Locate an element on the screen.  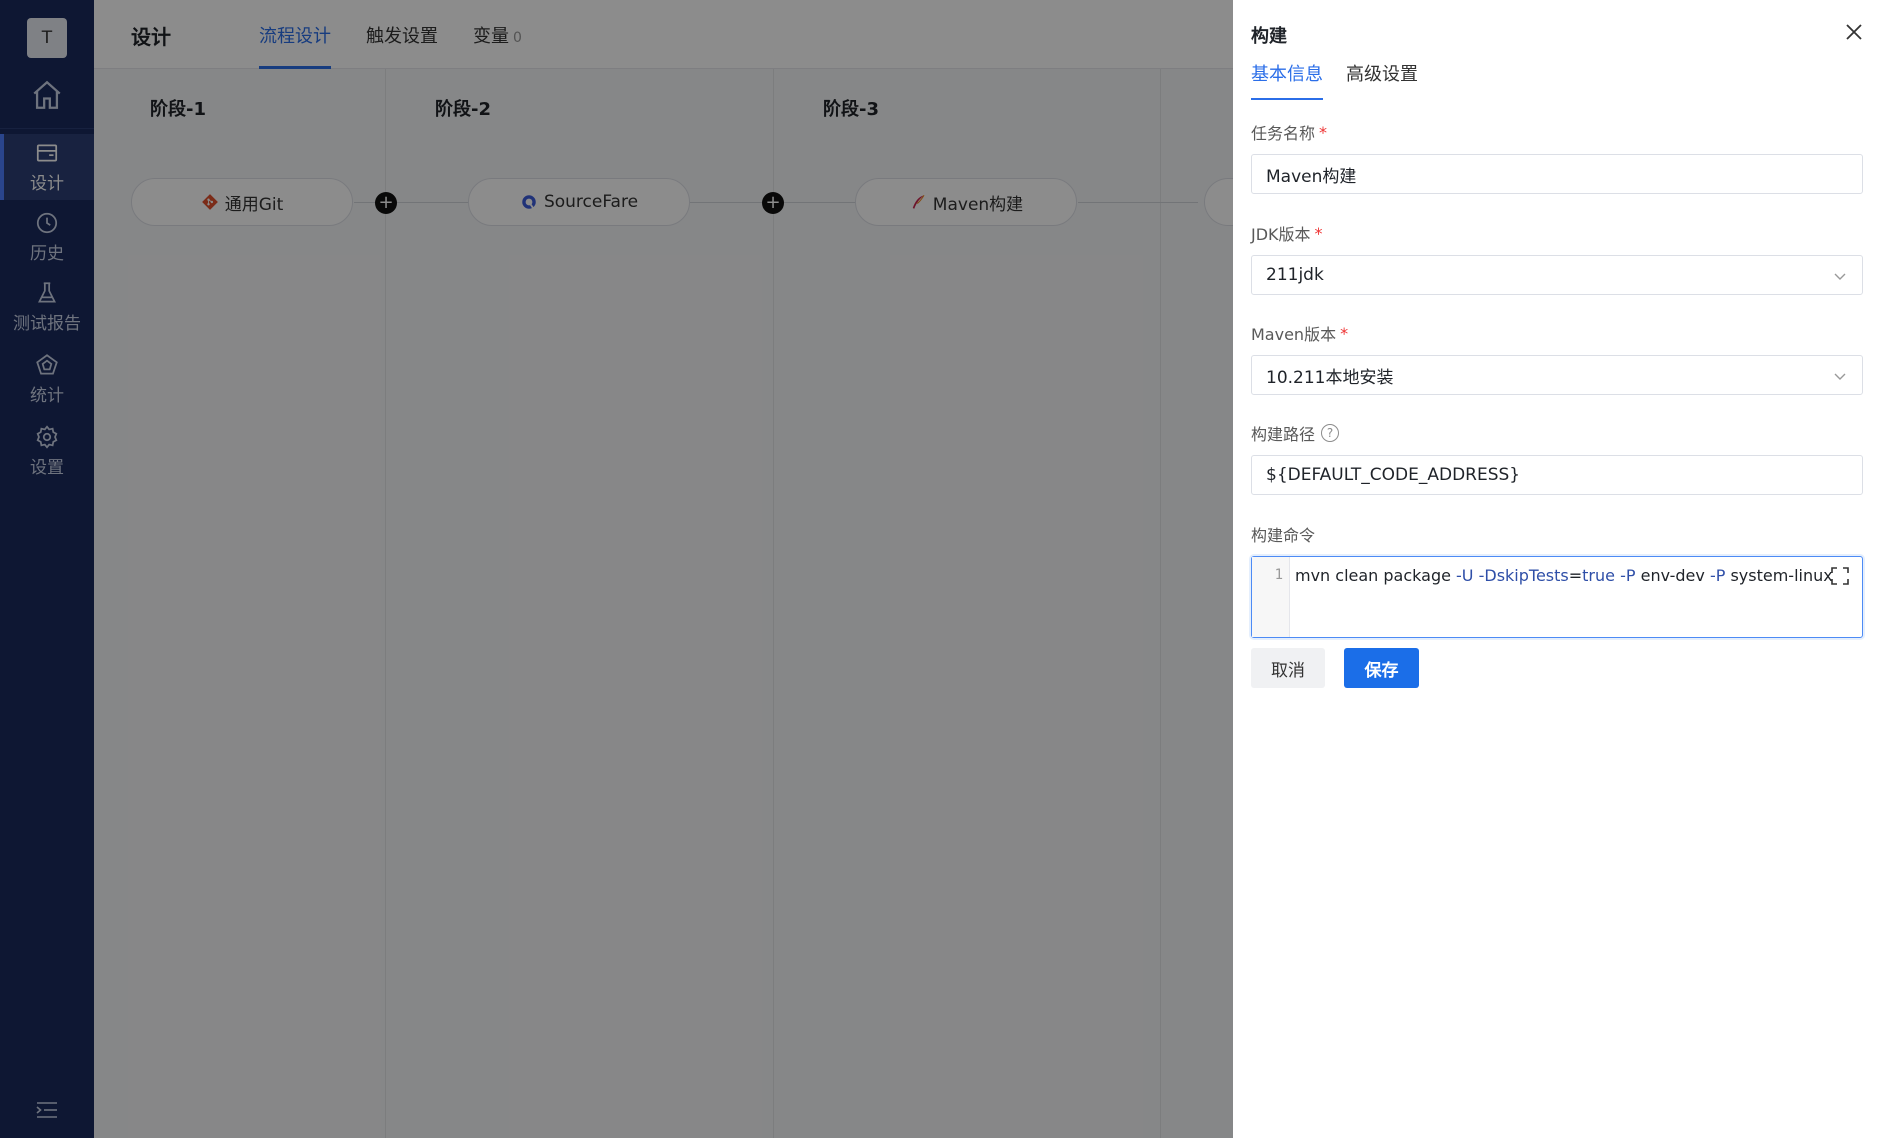
line-number: 1 is located at coordinates (1271, 597).